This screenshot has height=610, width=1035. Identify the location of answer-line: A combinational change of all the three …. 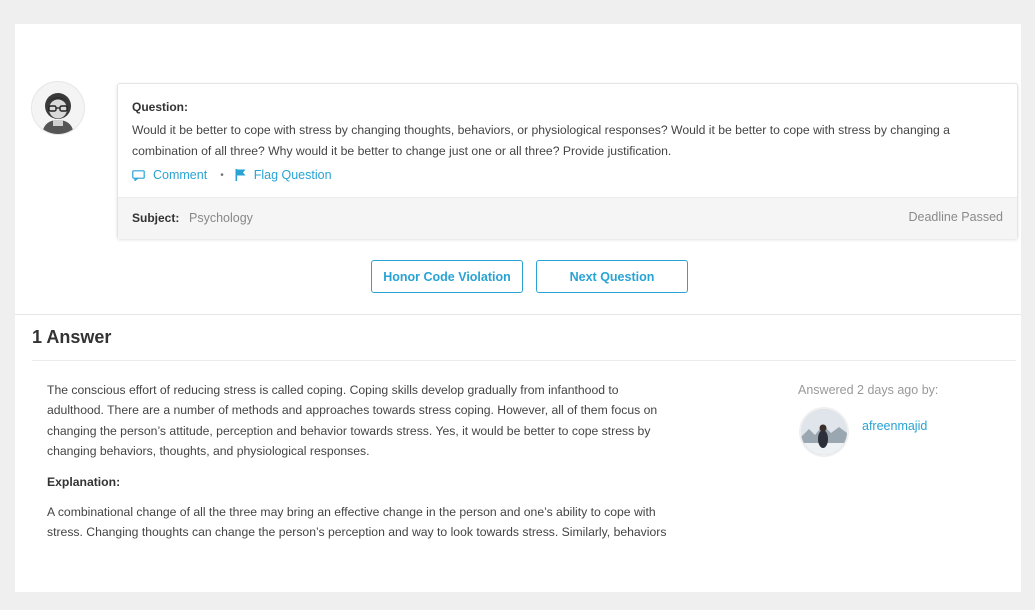
(351, 511).